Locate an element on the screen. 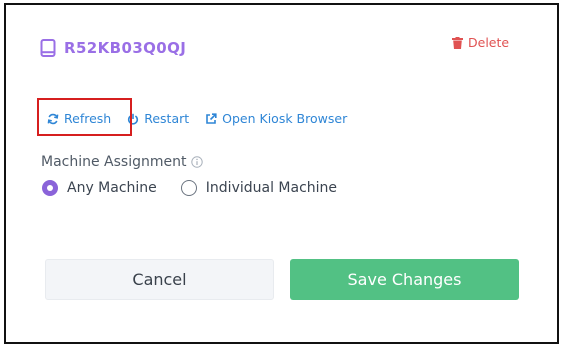 The height and width of the screenshot is (349, 565). save-changes-button: Save Changes is located at coordinates (404, 279).